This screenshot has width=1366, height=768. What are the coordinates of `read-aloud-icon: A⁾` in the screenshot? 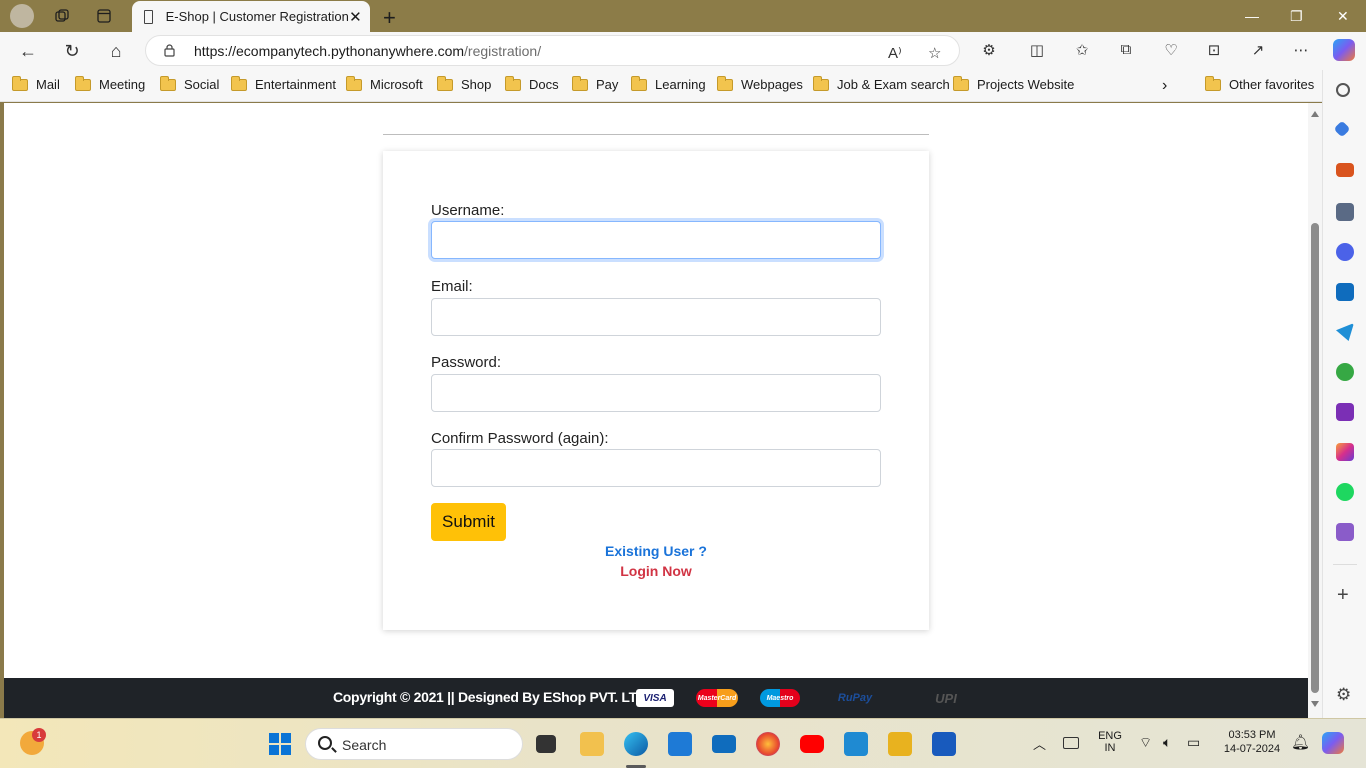 It's located at (895, 53).